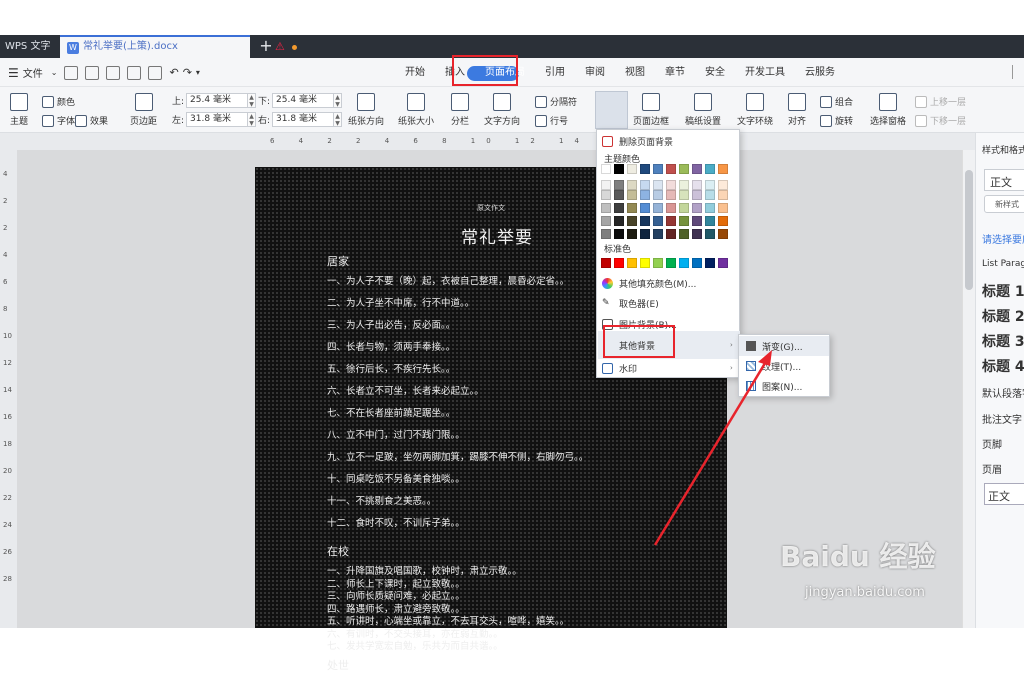 The width and height of the screenshot is (1024, 673). Describe the element at coordinates (8, 389) in the screenshot. I see `vertical-ruler: 4 2 2 4 6 8 10 12 14 16 18 20 22 24 26 28` at that location.